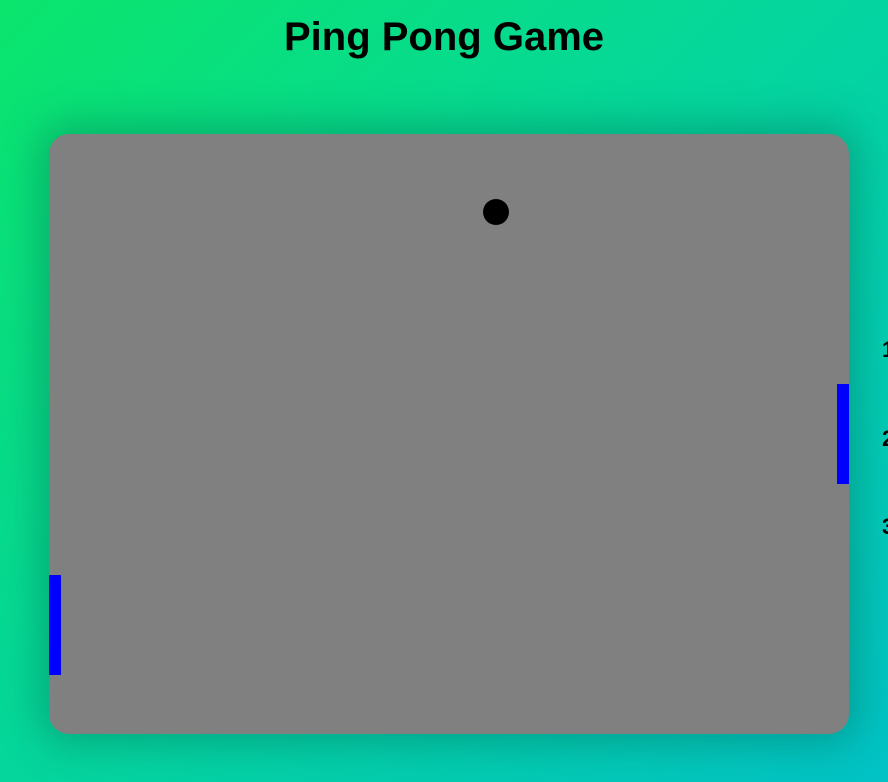  What do you see at coordinates (885, 527) in the screenshot?
I see `side-list-item: 3` at bounding box center [885, 527].